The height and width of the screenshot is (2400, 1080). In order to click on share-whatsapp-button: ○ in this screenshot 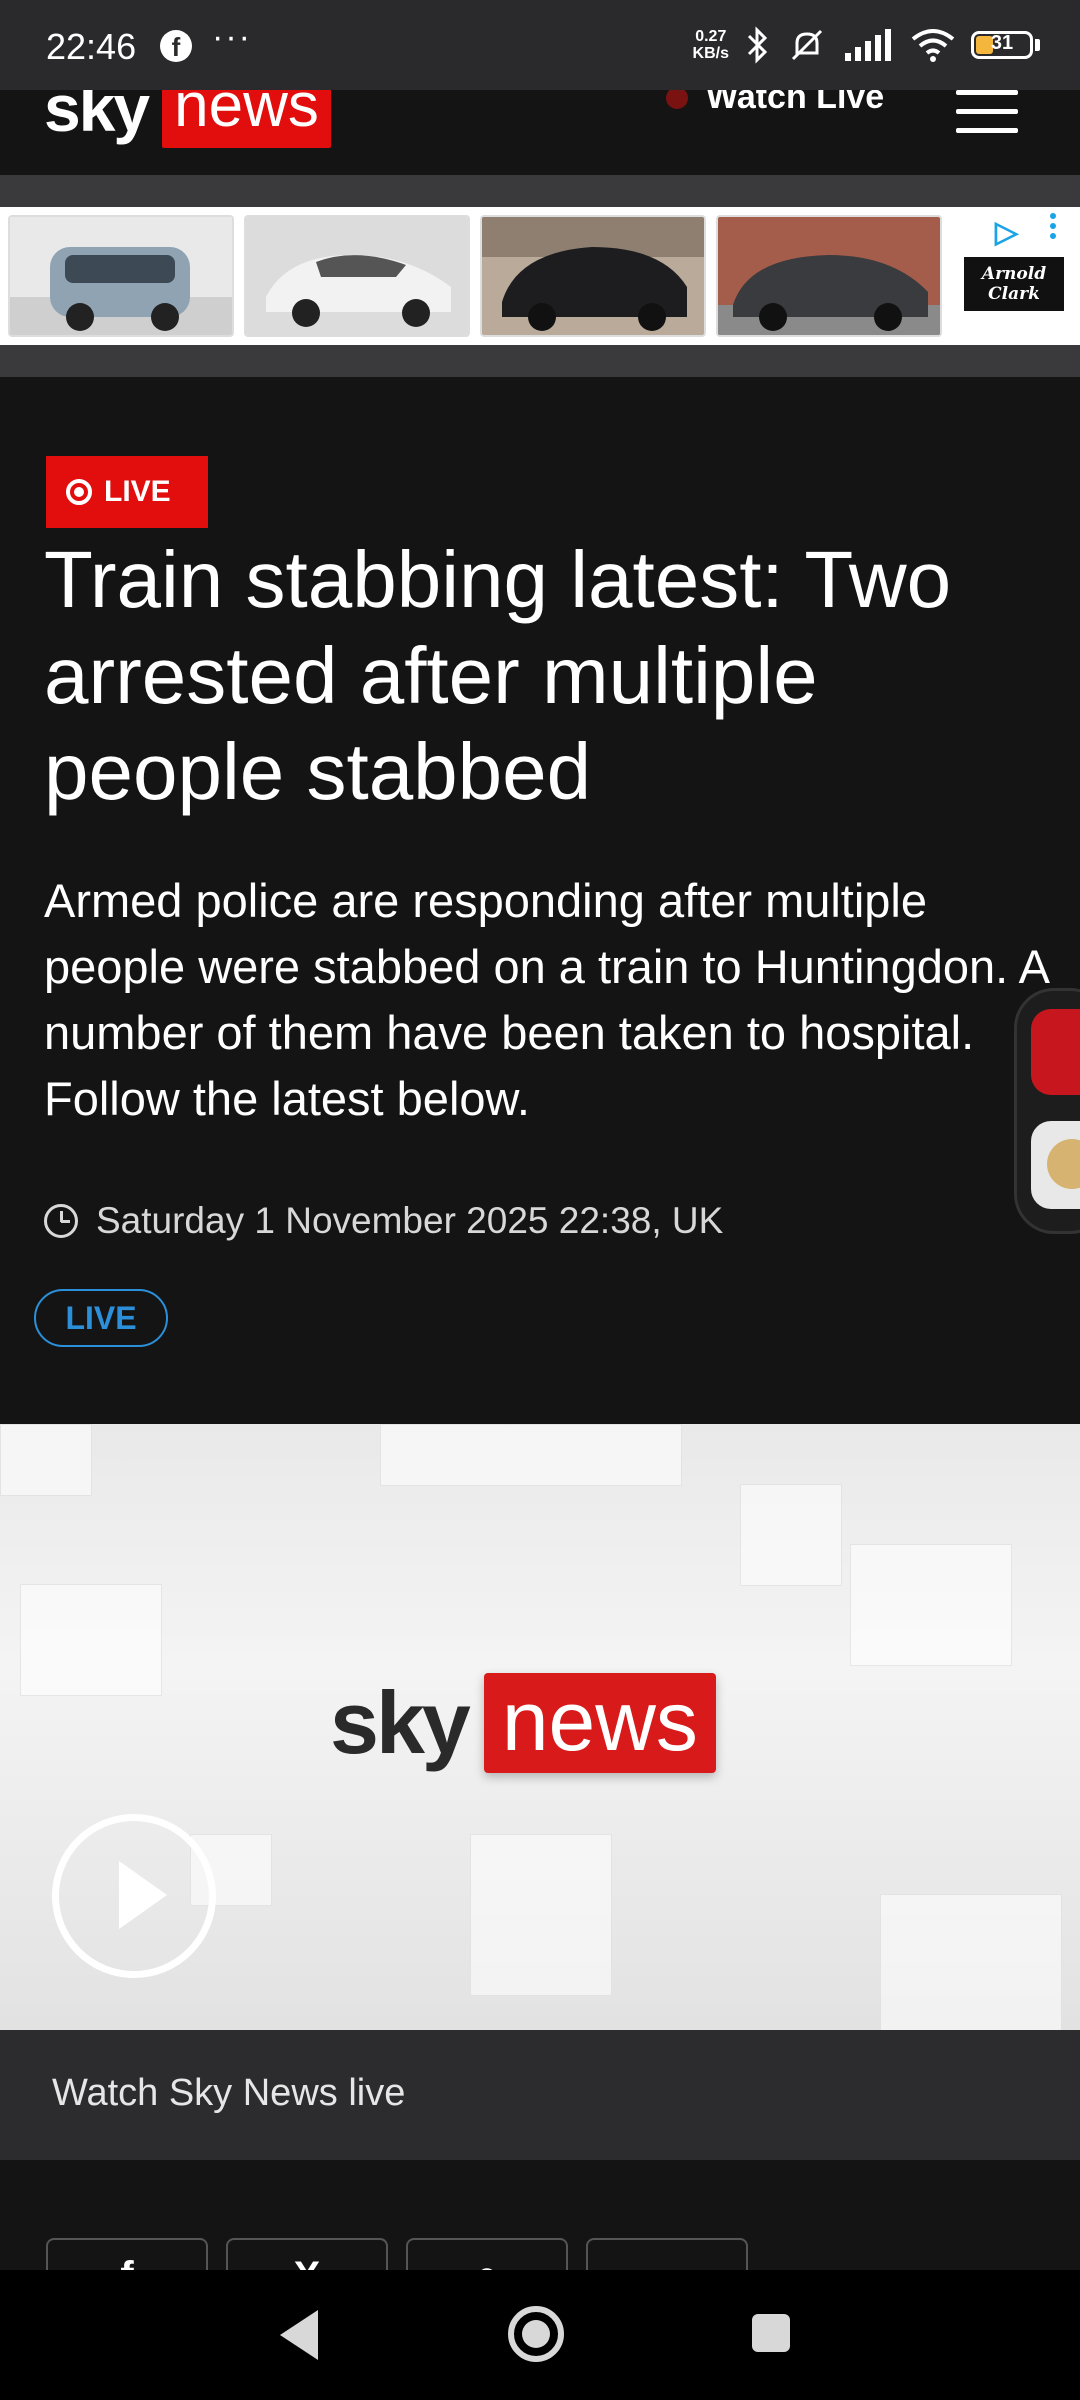, I will do `click(487, 2254)`.